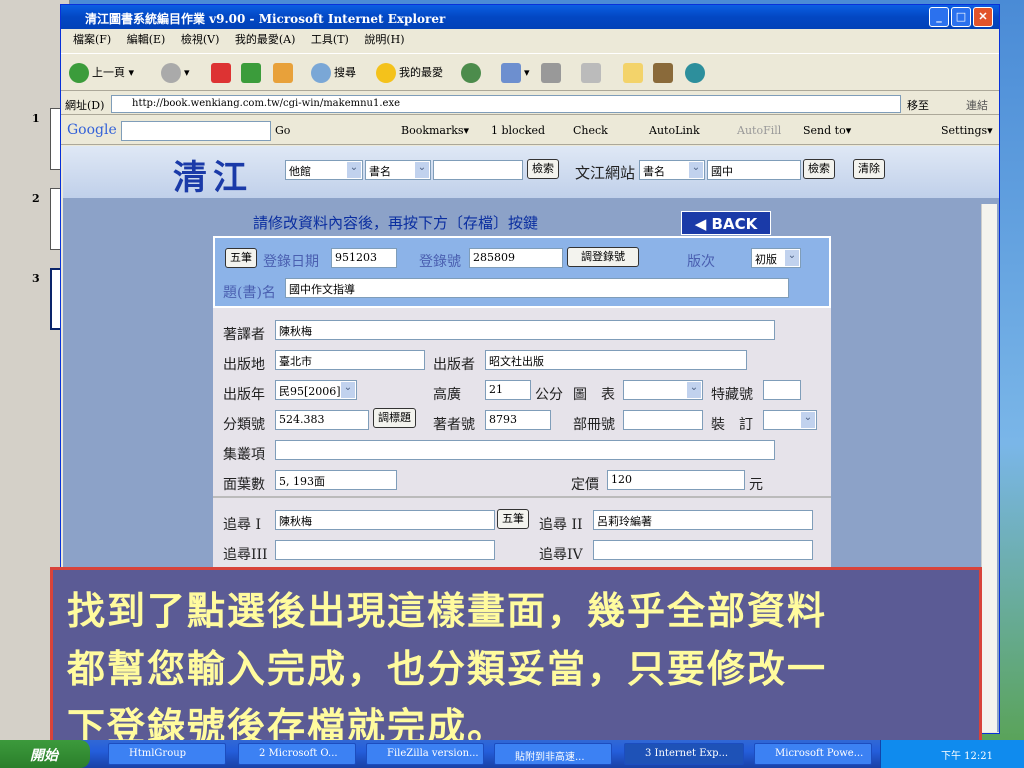 The width and height of the screenshot is (1024, 768). I want to click on back-button: 上一頁 ▾, so click(101, 73).